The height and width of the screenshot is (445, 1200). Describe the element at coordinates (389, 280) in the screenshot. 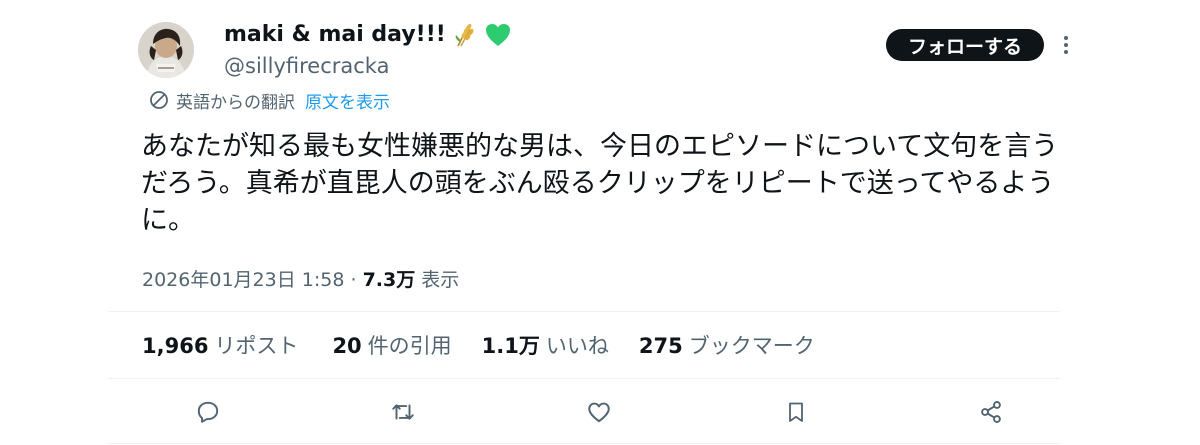

I see `views-count: 7.3万` at that location.